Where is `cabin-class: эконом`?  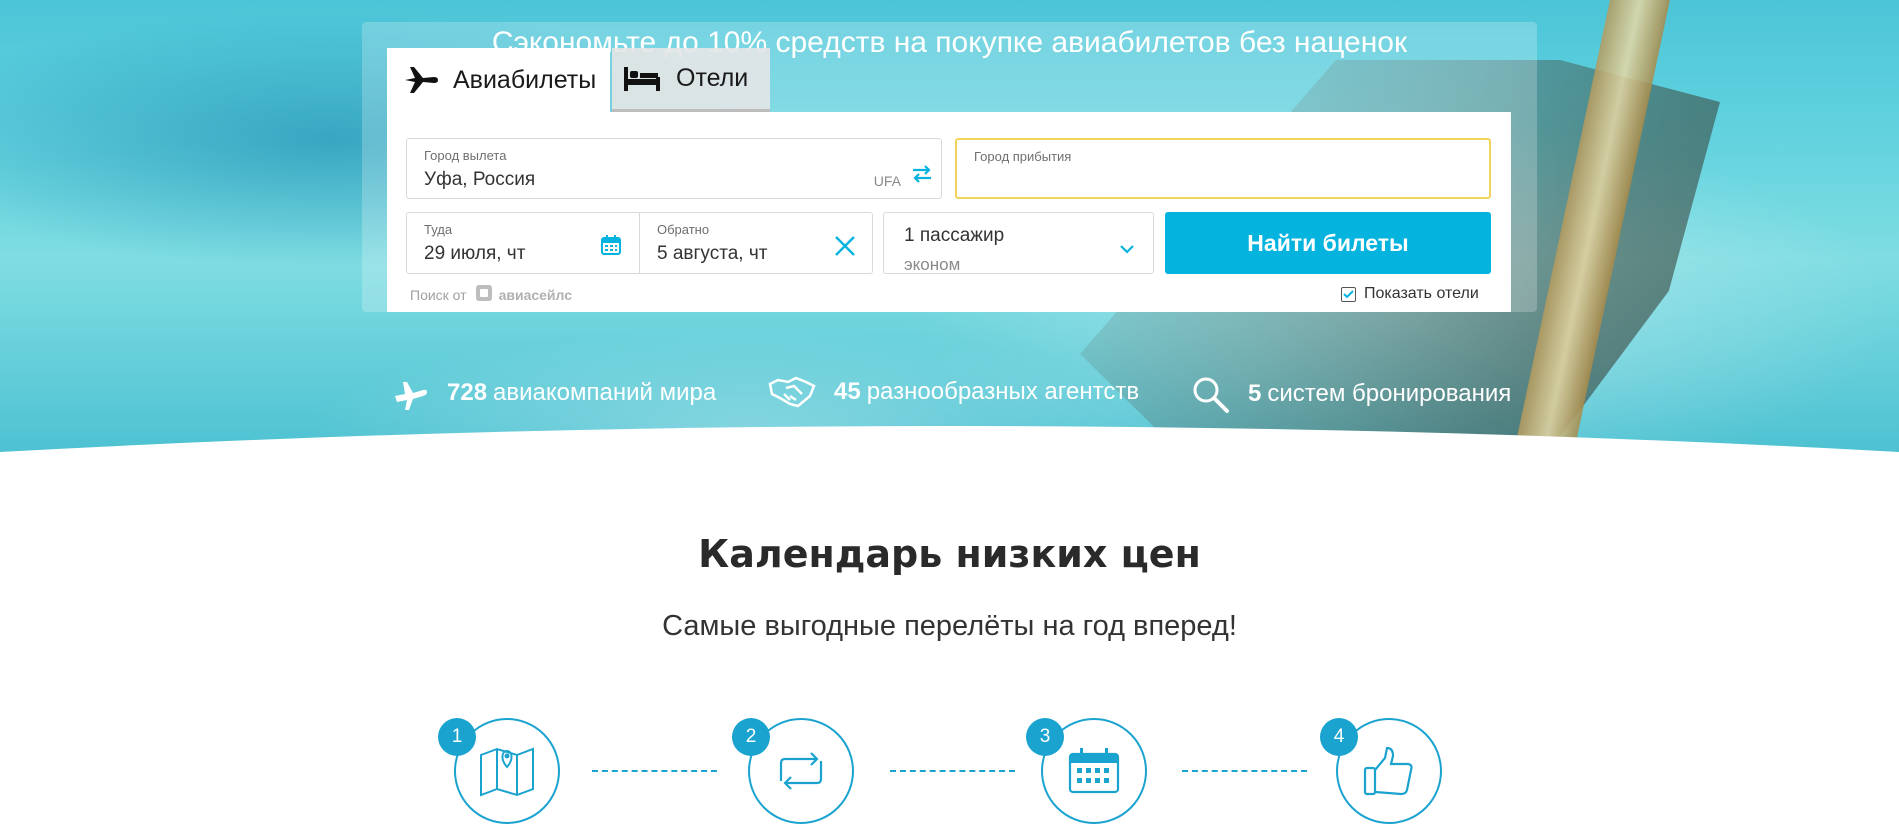 cabin-class: эконом is located at coordinates (932, 264).